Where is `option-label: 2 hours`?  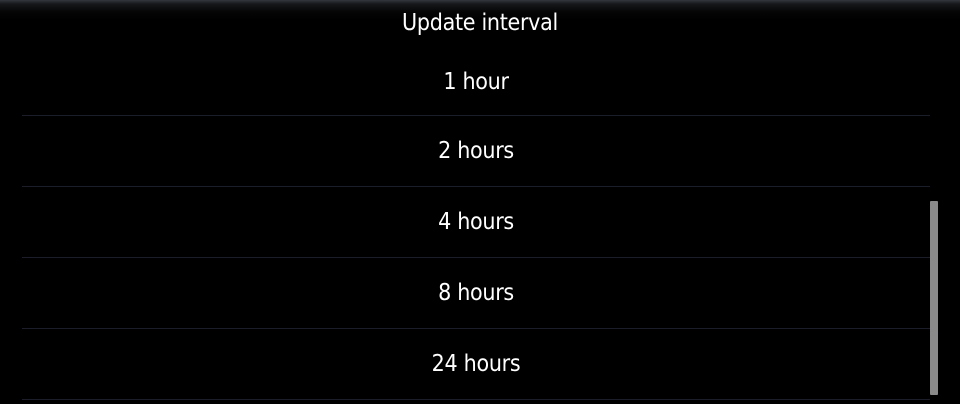
option-label: 2 hours is located at coordinates (476, 151).